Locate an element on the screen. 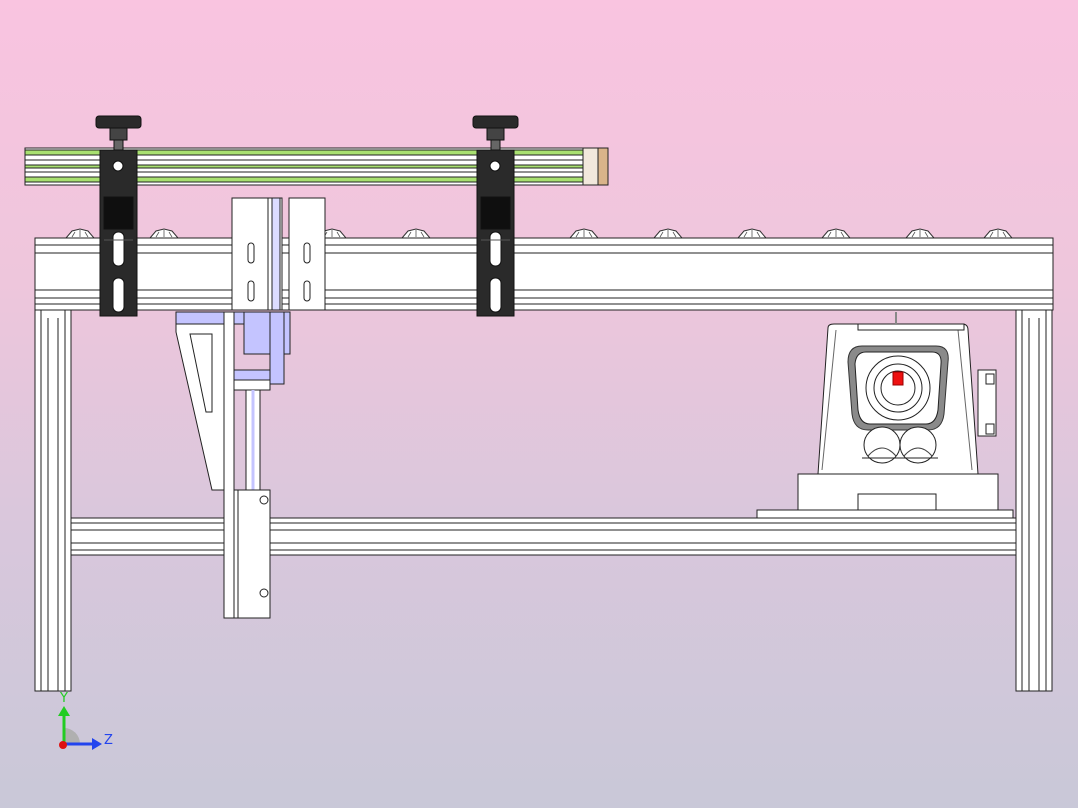  triad-y-label: Y is located at coordinates (63, 698).